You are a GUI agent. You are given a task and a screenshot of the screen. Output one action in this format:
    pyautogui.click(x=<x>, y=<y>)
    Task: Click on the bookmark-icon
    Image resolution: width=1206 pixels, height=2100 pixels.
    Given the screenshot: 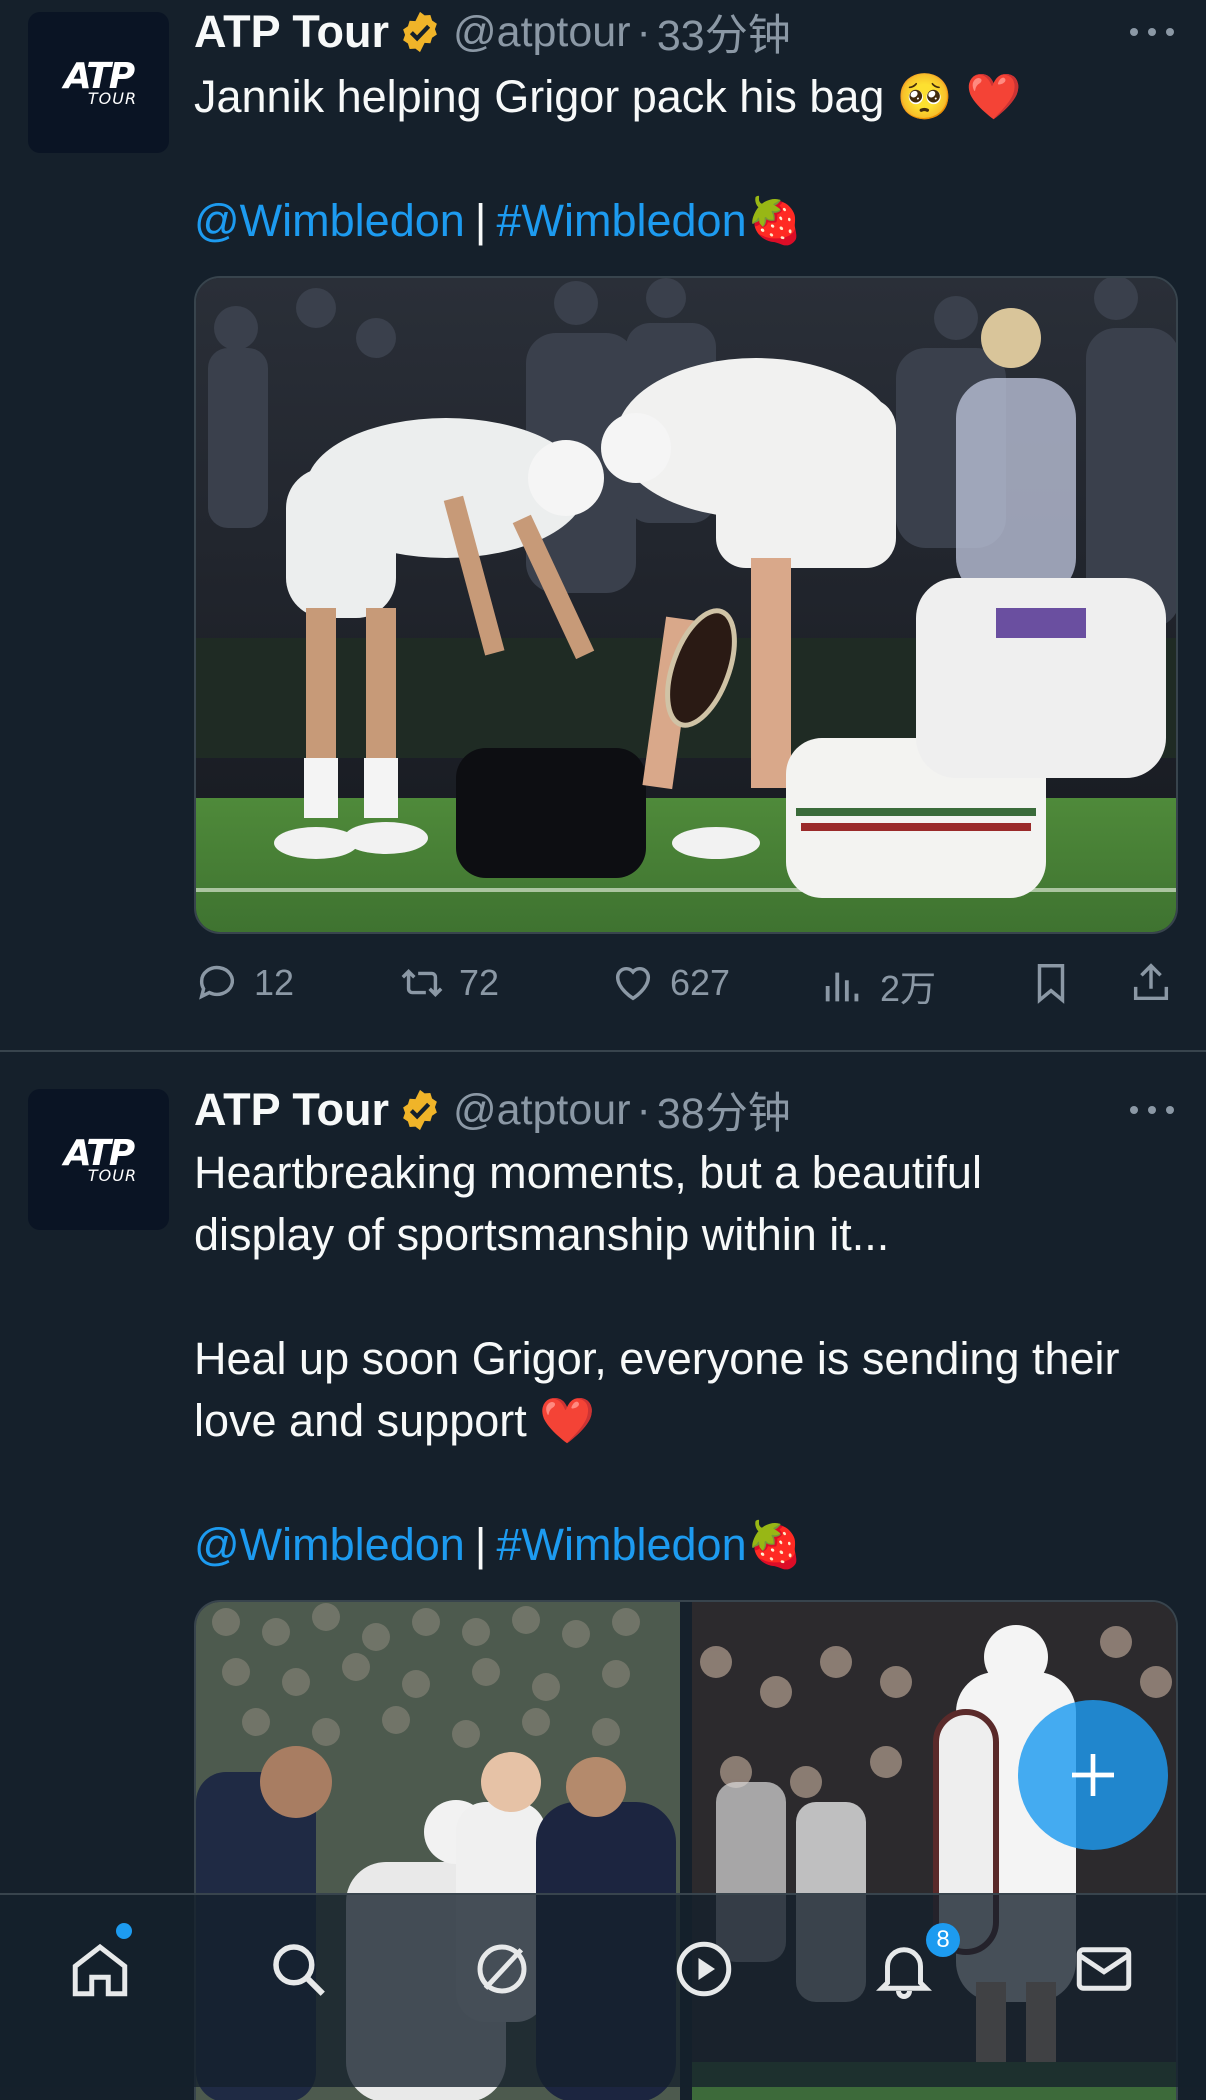 What is the action you would take?
    pyautogui.click(x=1051, y=984)
    